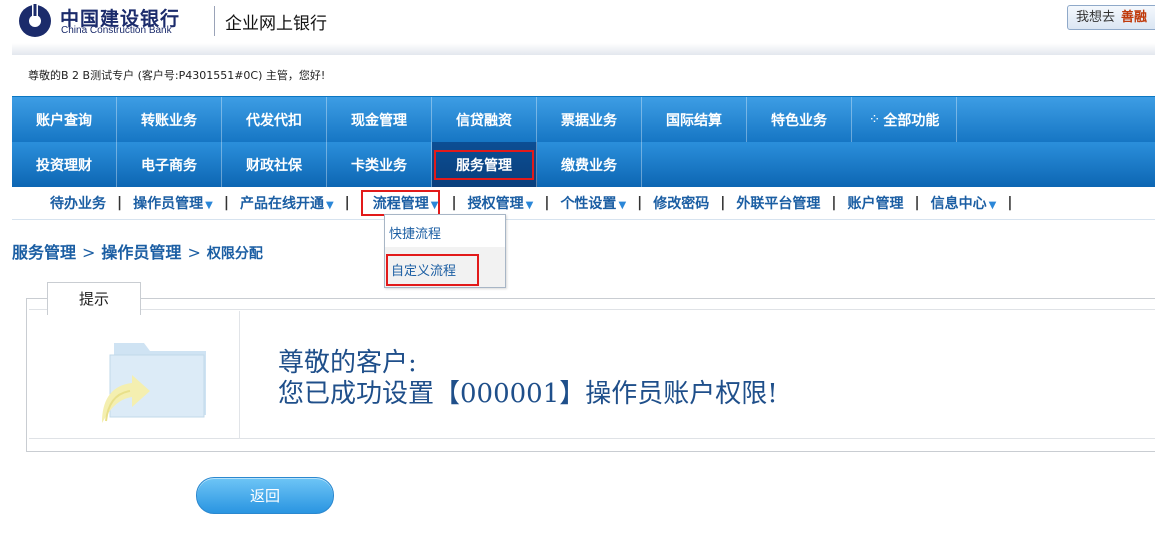 The width and height of the screenshot is (1155, 540). What do you see at coordinates (495, 204) in the screenshot?
I see `subnav-label: 授权管理` at bounding box center [495, 204].